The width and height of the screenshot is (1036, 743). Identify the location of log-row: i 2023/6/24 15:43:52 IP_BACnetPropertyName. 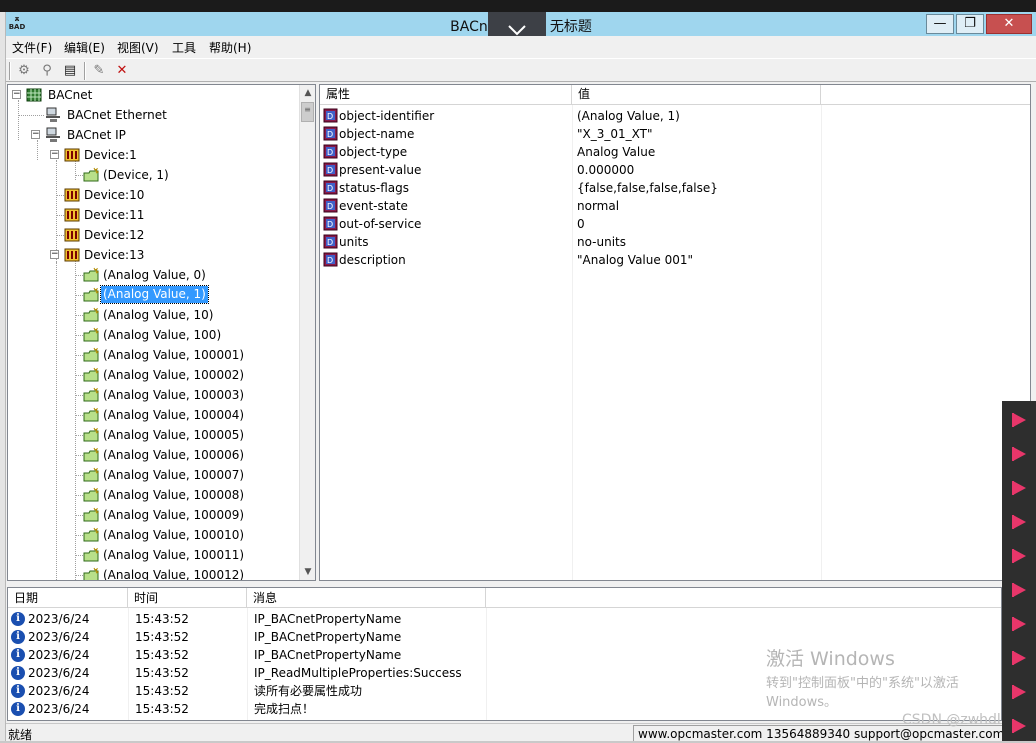
(504, 619).